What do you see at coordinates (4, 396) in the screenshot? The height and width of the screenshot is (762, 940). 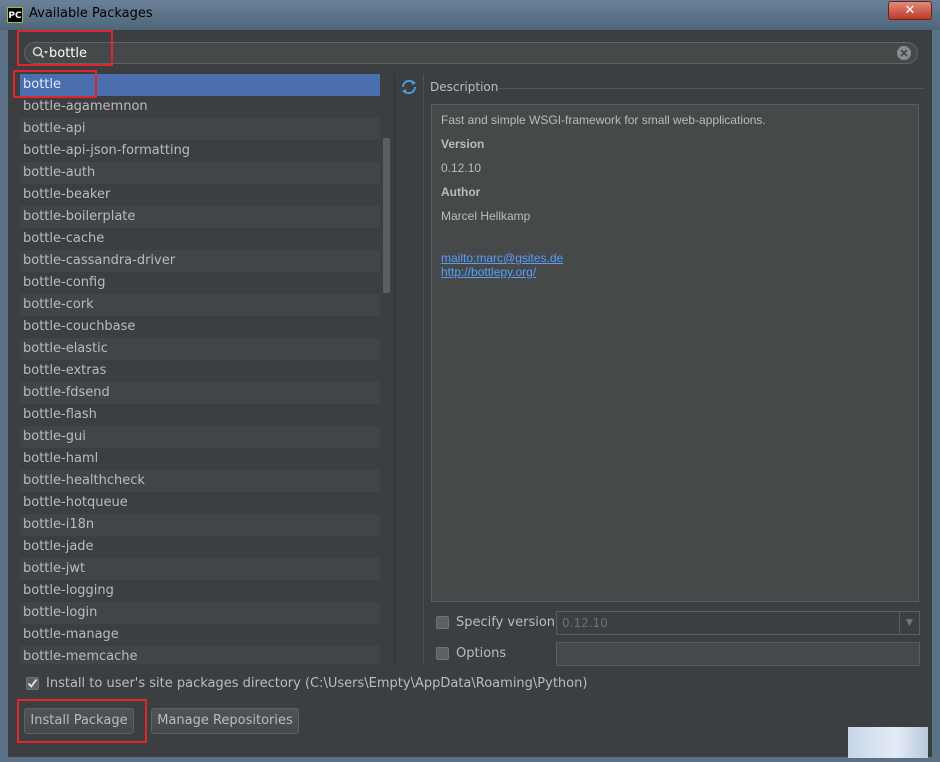 I see `window-frame-left` at bounding box center [4, 396].